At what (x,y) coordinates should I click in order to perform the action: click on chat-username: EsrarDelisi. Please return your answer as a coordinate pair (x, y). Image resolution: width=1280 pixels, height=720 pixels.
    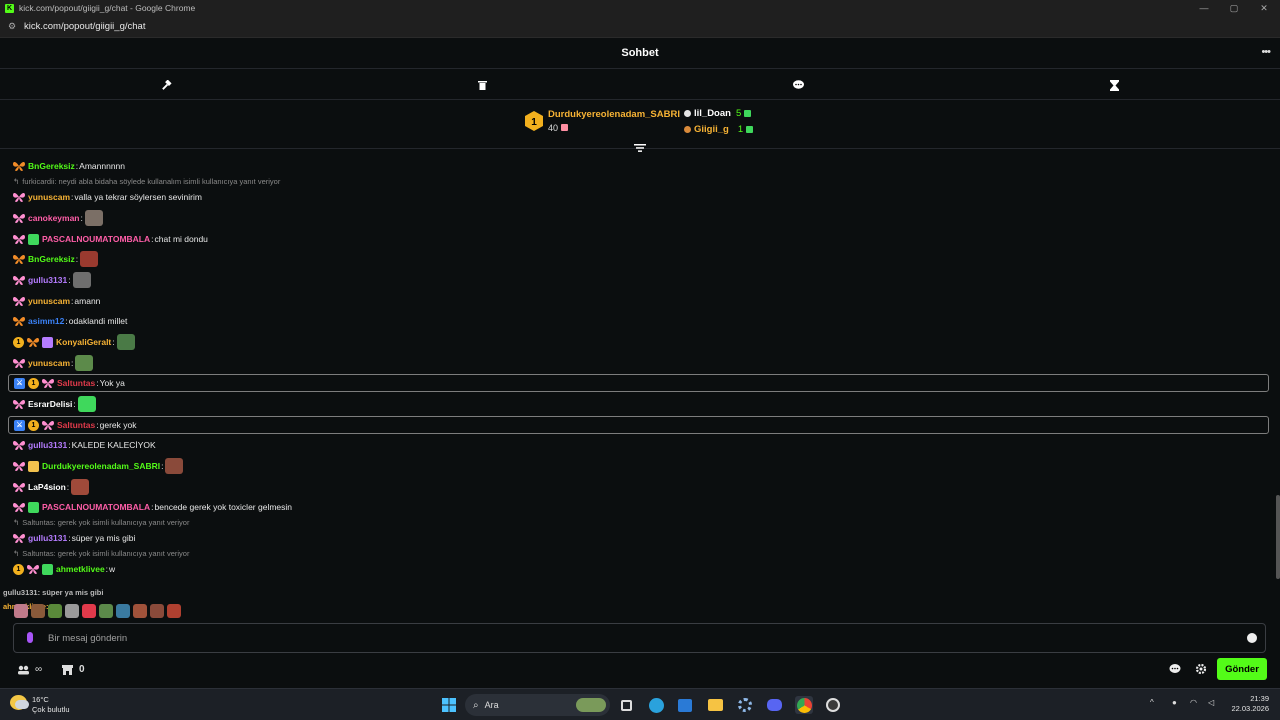
    Looking at the image, I should click on (50, 404).